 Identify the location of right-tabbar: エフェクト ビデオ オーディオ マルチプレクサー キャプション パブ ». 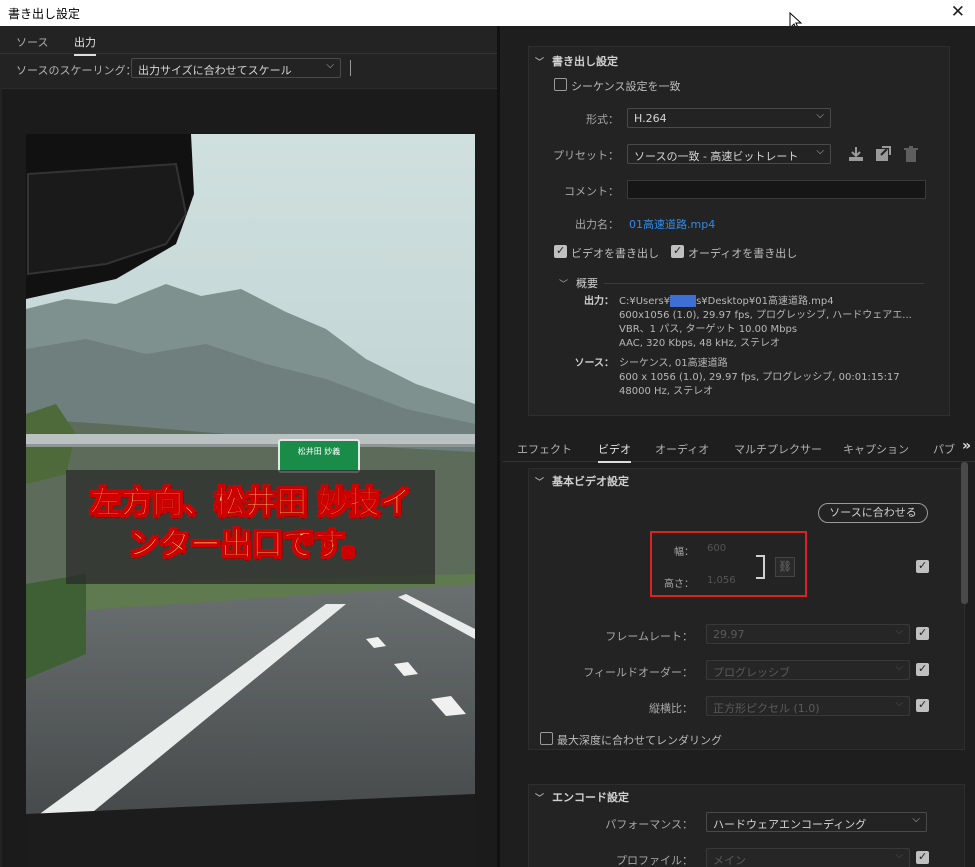
(739, 448).